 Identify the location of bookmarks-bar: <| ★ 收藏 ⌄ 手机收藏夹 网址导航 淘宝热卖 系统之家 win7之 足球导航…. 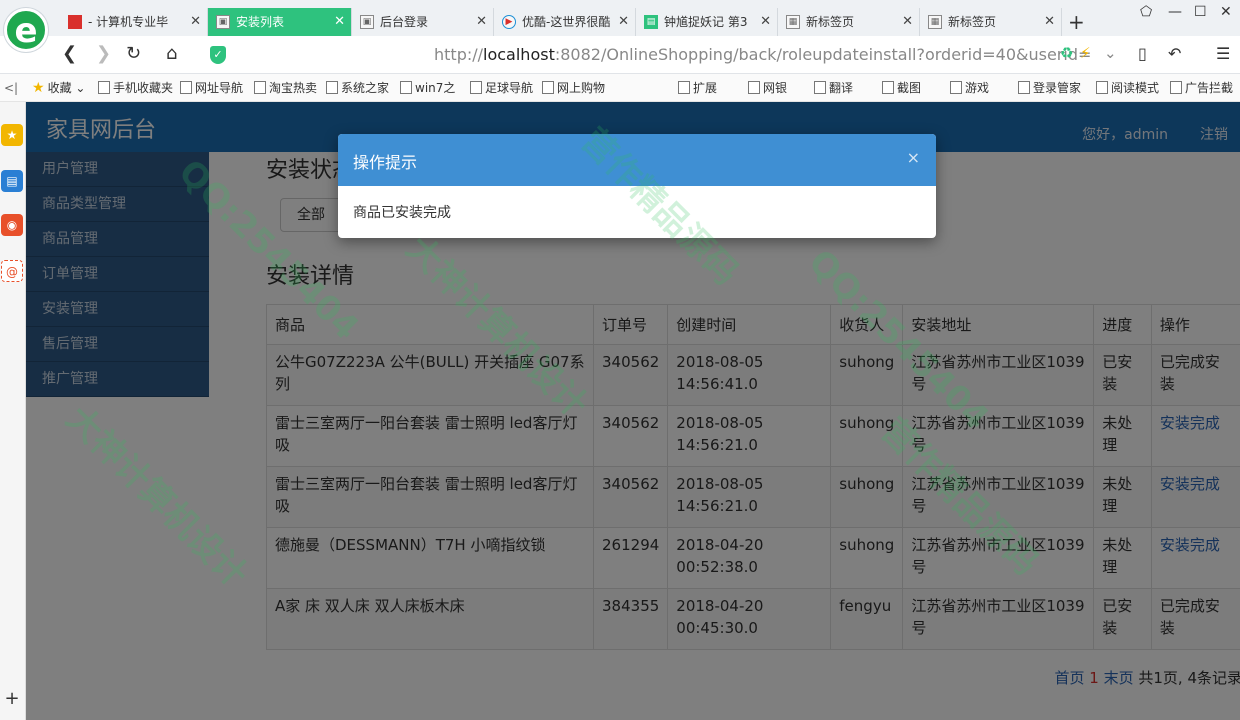
(620, 88).